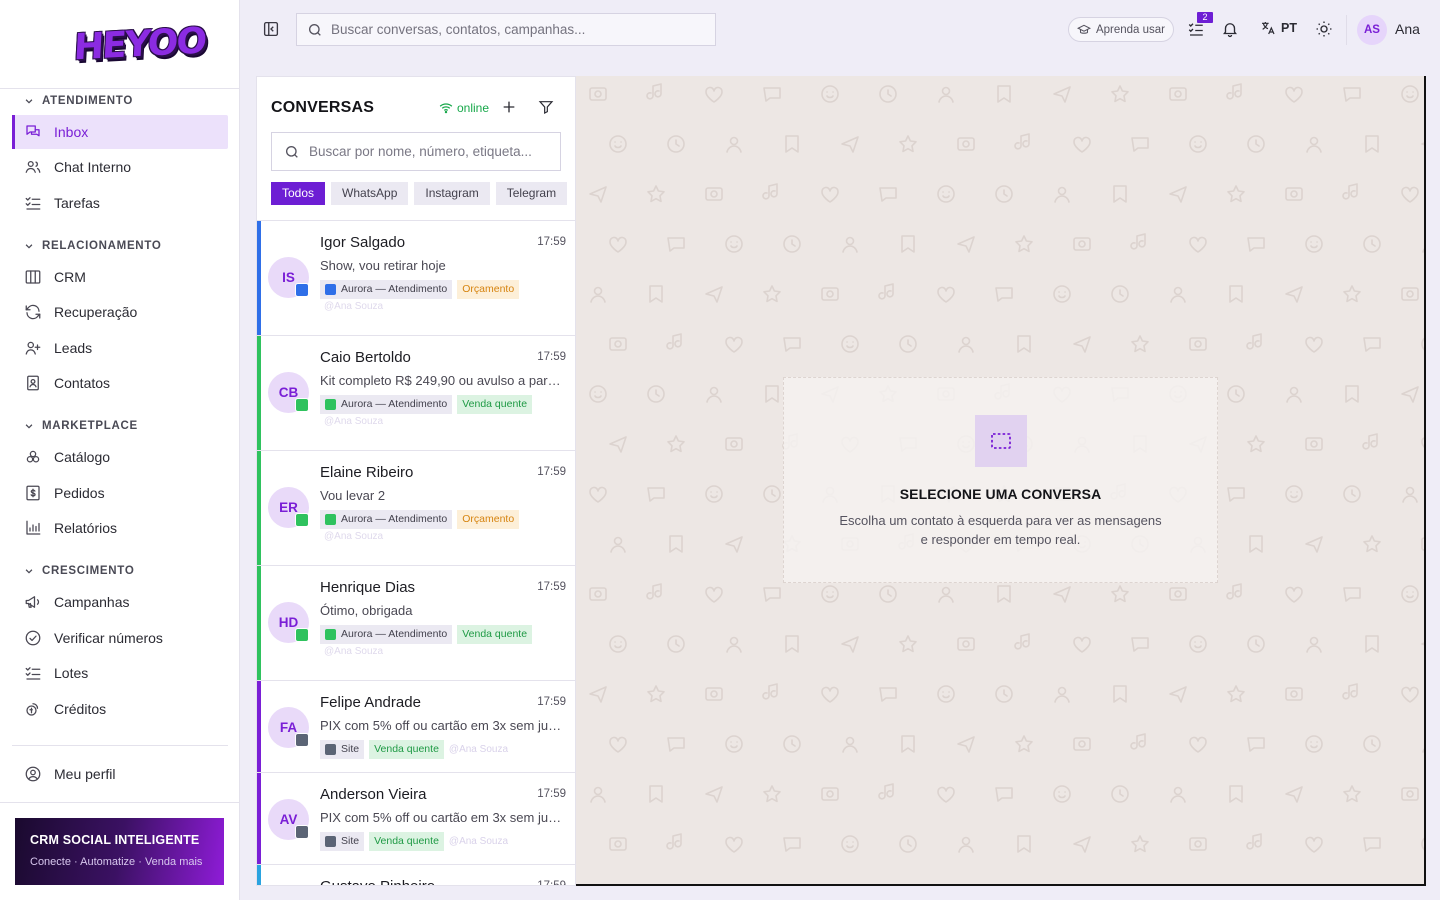 This screenshot has width=1440, height=900. I want to click on message-preview: Vou levar 2, so click(353, 495).